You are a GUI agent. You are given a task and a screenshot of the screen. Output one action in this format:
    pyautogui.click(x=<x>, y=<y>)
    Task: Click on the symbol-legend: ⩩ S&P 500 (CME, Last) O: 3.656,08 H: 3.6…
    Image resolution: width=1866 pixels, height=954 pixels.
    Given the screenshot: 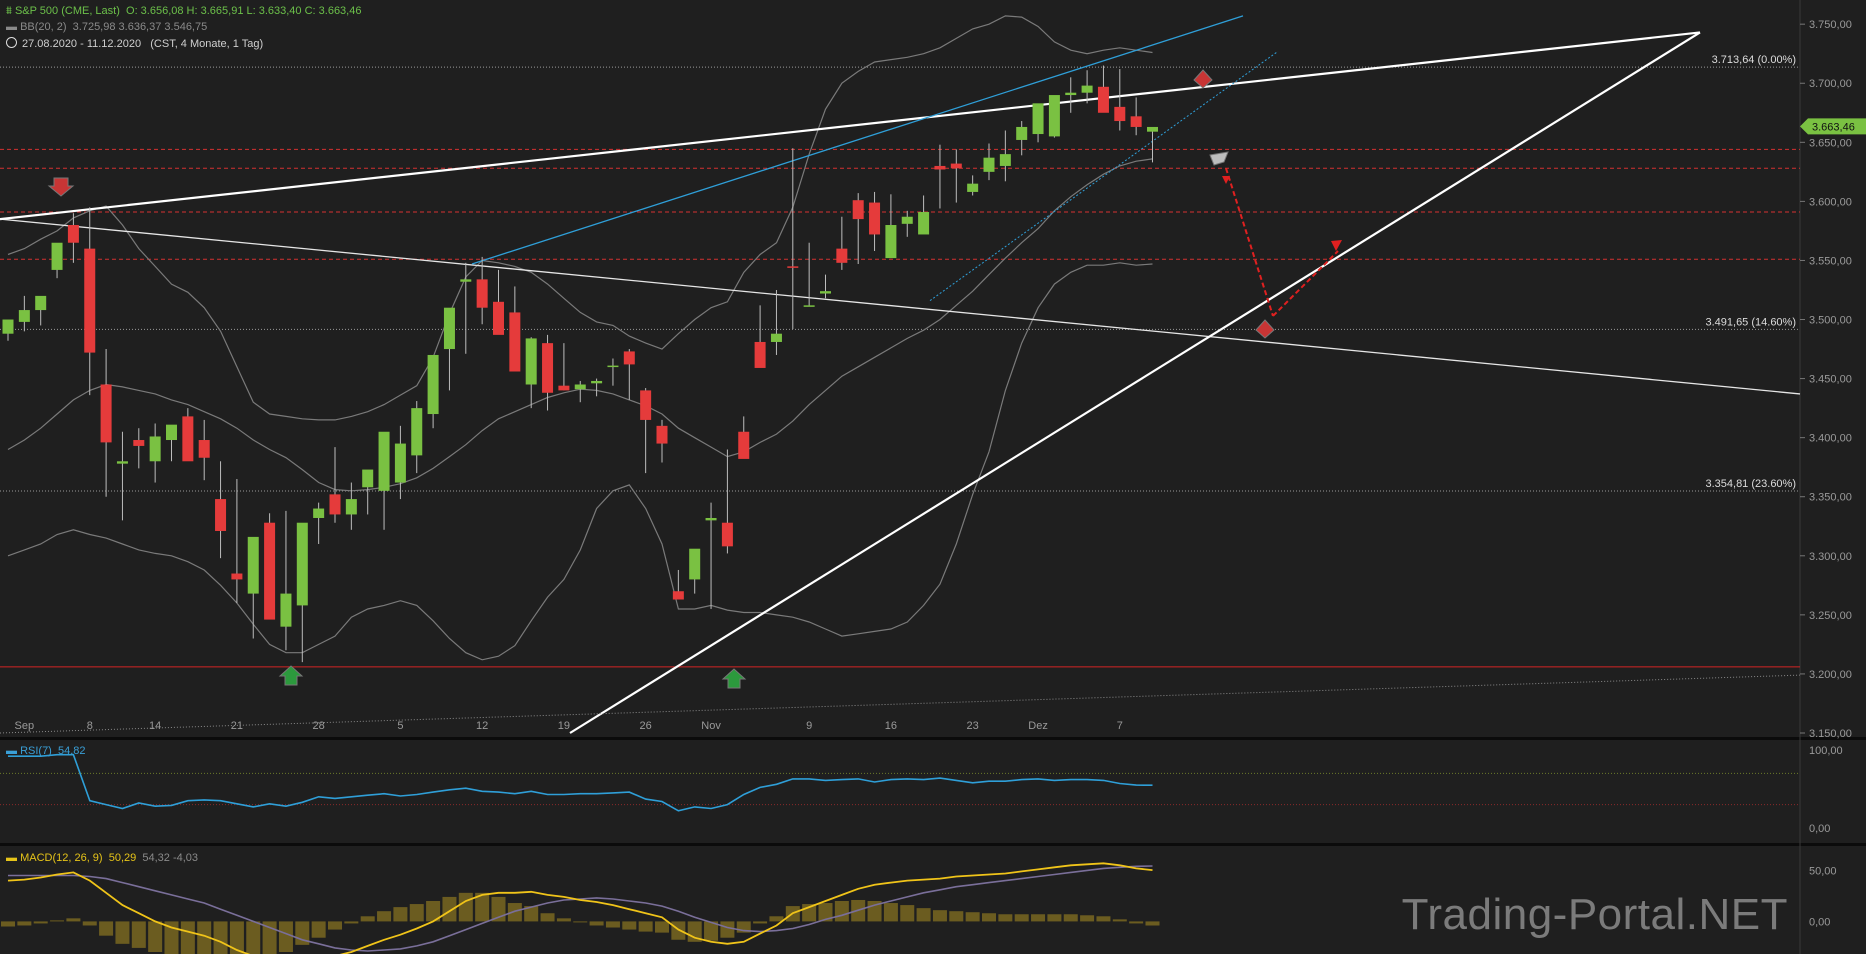 What is the action you would take?
    pyautogui.click(x=183, y=11)
    